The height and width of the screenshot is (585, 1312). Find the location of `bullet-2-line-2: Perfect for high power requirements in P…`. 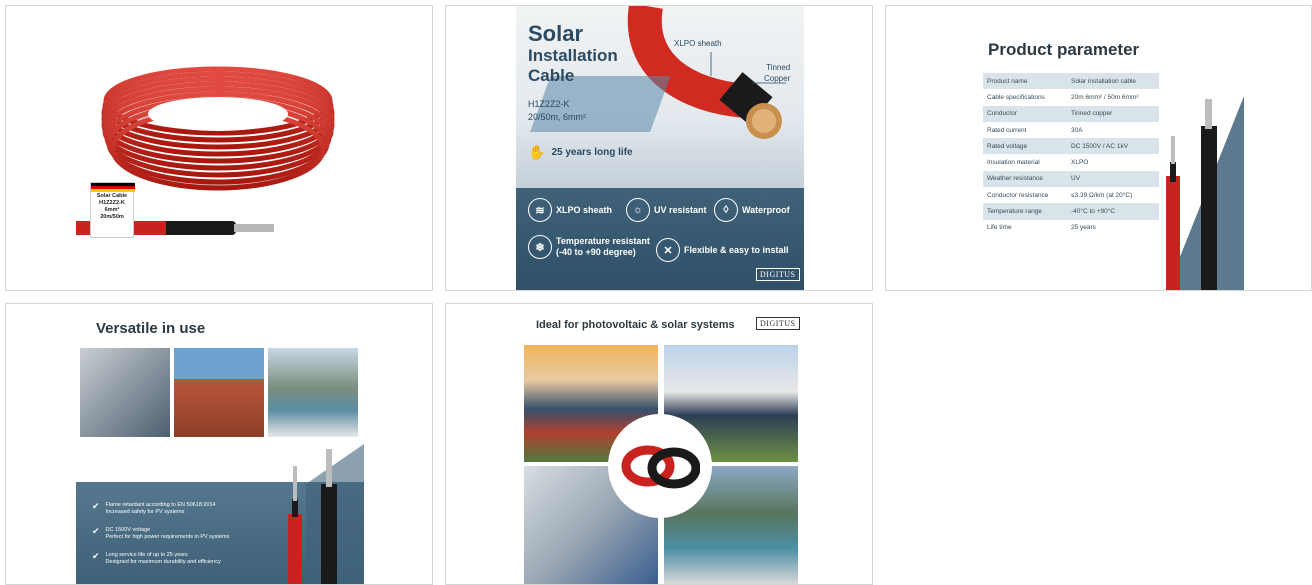

bullet-2-line-2: Perfect for high power requirements in P… is located at coordinates (167, 537).